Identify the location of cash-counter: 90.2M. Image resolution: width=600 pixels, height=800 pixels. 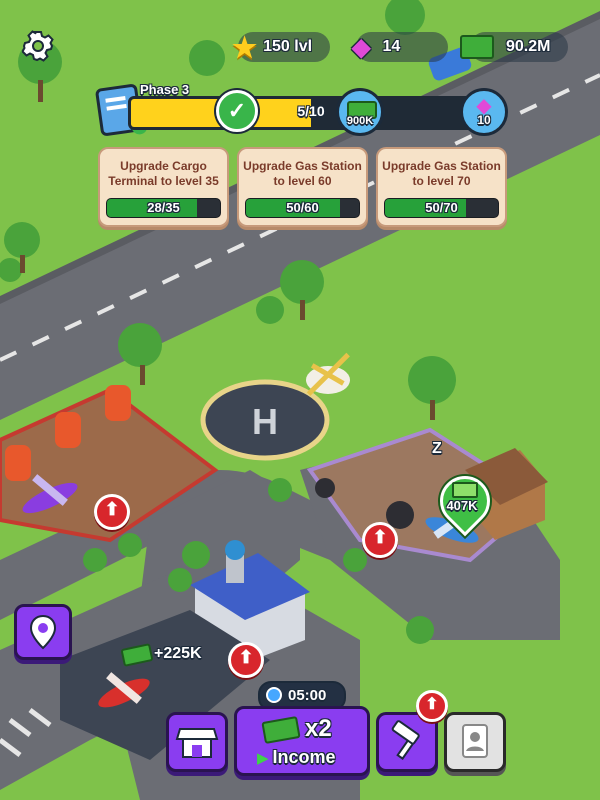
(514, 47).